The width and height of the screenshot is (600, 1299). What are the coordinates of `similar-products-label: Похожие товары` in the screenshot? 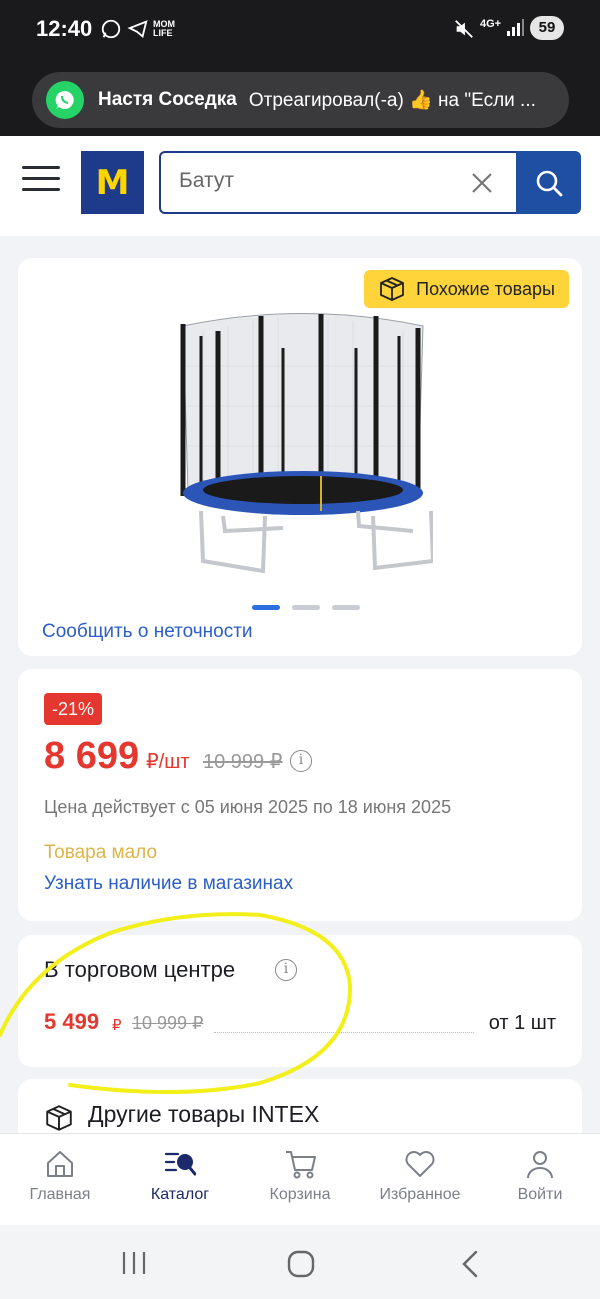 It's located at (485, 288).